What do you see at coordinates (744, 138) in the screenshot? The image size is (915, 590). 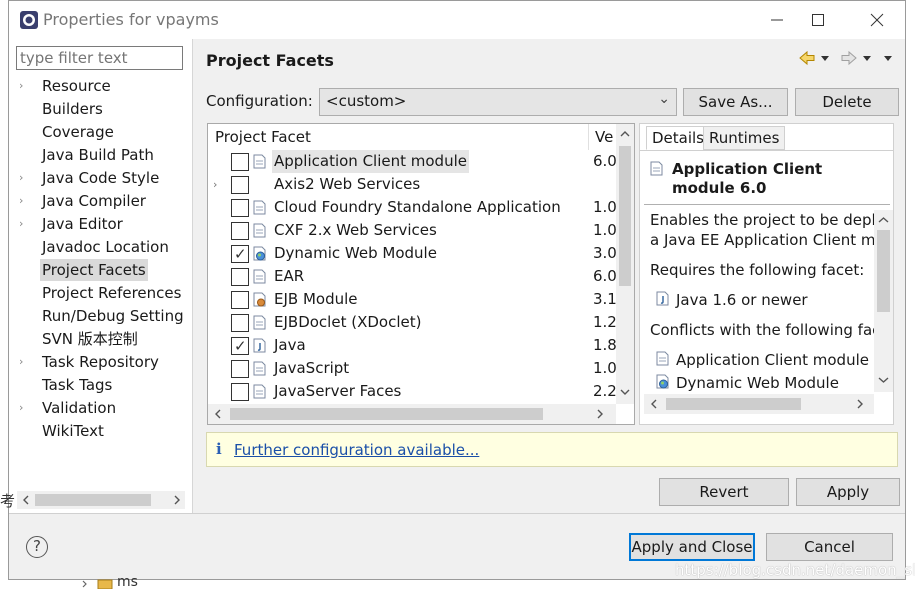 I see `tab-runtimes: Runtimes` at bounding box center [744, 138].